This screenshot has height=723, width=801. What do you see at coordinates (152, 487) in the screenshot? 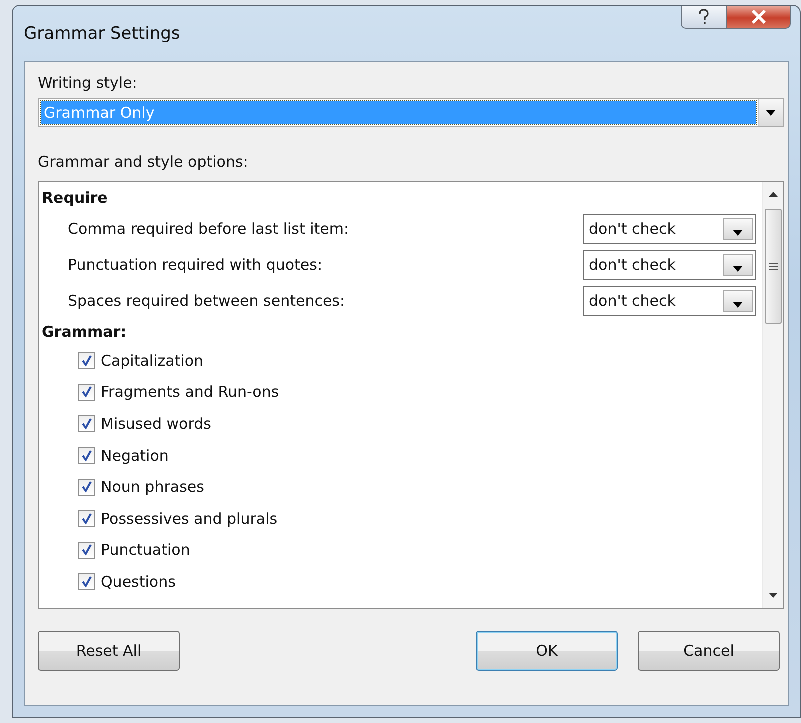
I see `option-label: Noun phrases` at bounding box center [152, 487].